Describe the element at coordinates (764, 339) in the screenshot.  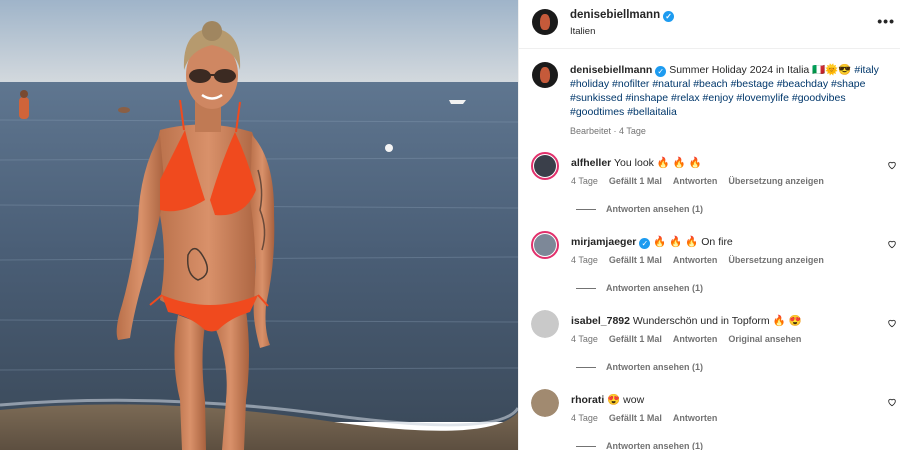
I see `comment-translate-button: Original ansehen` at that location.